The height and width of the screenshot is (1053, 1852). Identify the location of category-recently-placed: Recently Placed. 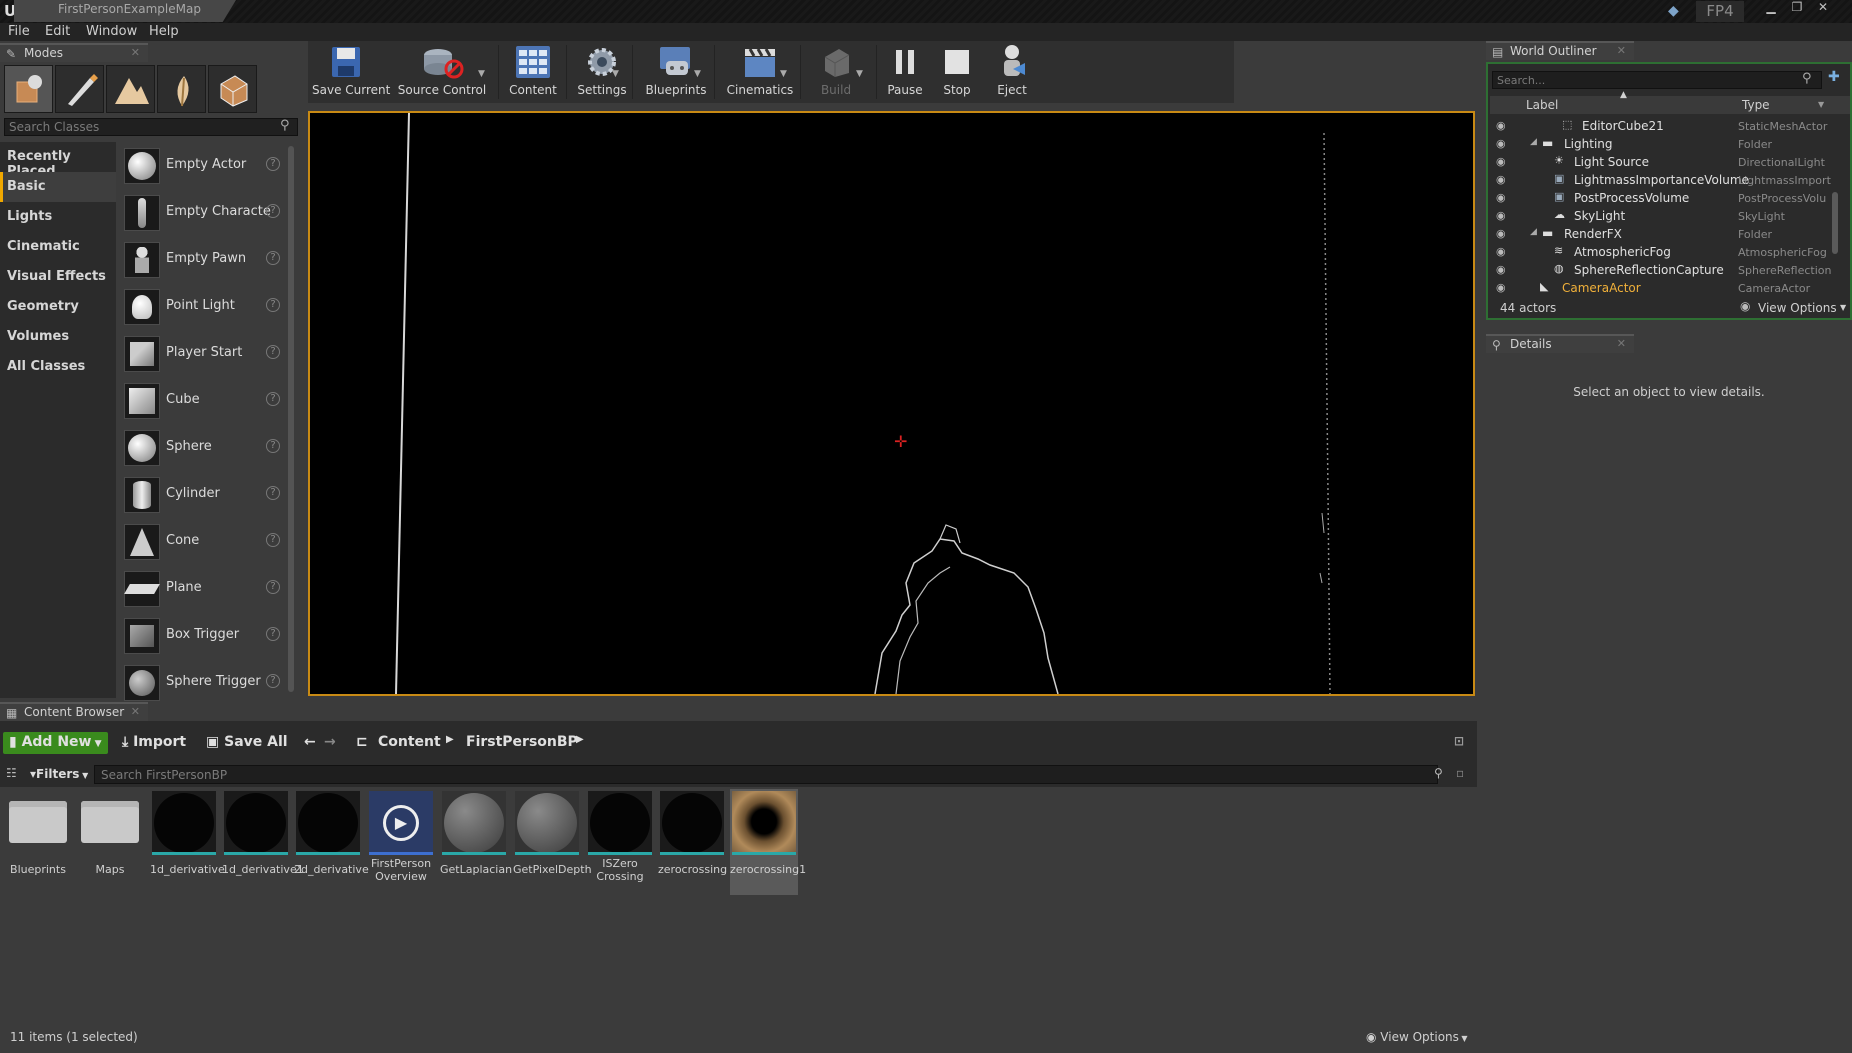
(58, 160).